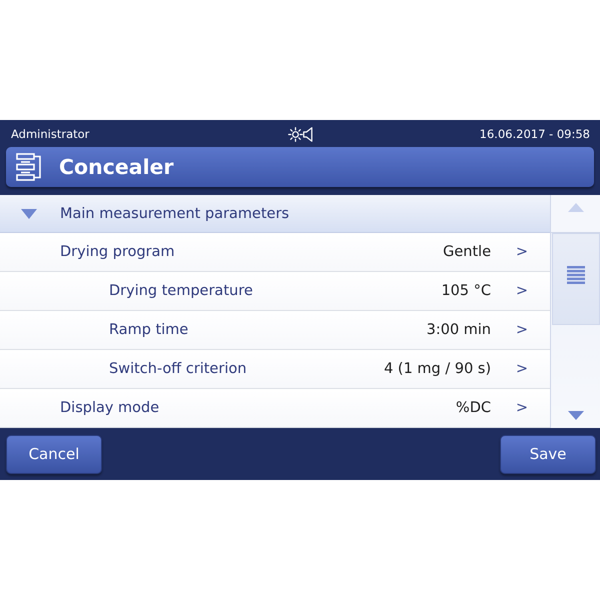 The image size is (600, 600). What do you see at coordinates (458, 330) in the screenshot?
I see `parameter-value: 3:00 min` at bounding box center [458, 330].